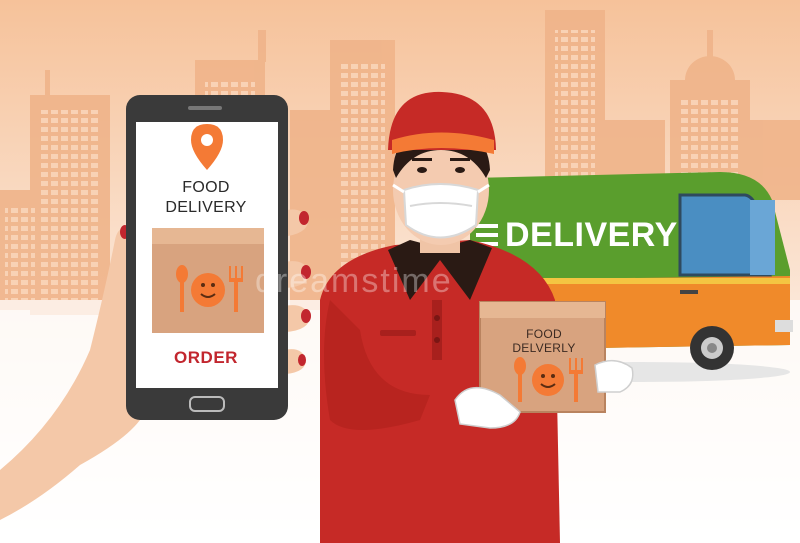 The image size is (800, 543). I want to click on phone-title-line2: DELIVERY, so click(206, 207).